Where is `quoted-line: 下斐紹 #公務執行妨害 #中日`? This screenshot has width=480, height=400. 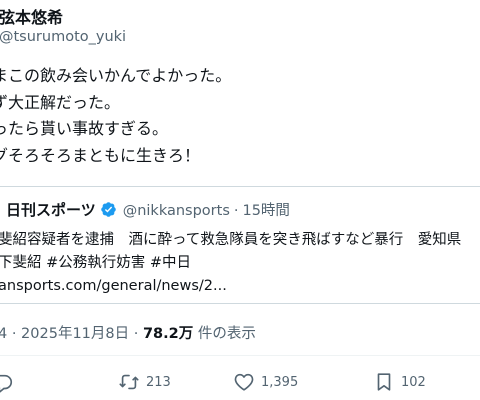
quoted-line: 下斐紹 #公務執行妨害 #中日 is located at coordinates (96, 263).